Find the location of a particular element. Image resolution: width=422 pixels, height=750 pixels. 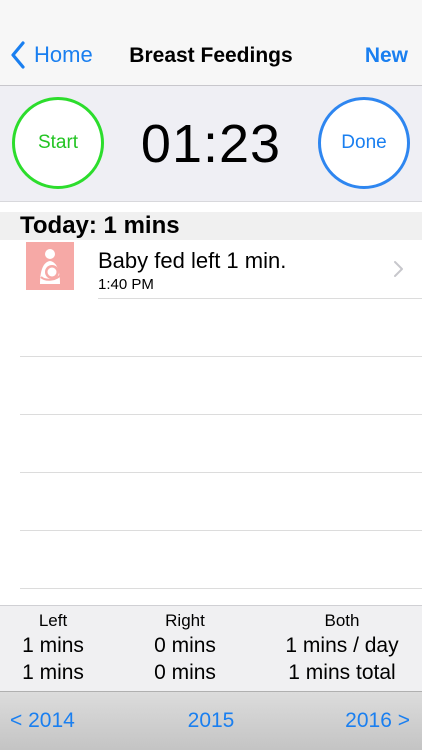

stats-right-column: Right 0 mins 0 mins is located at coordinates (185, 648).